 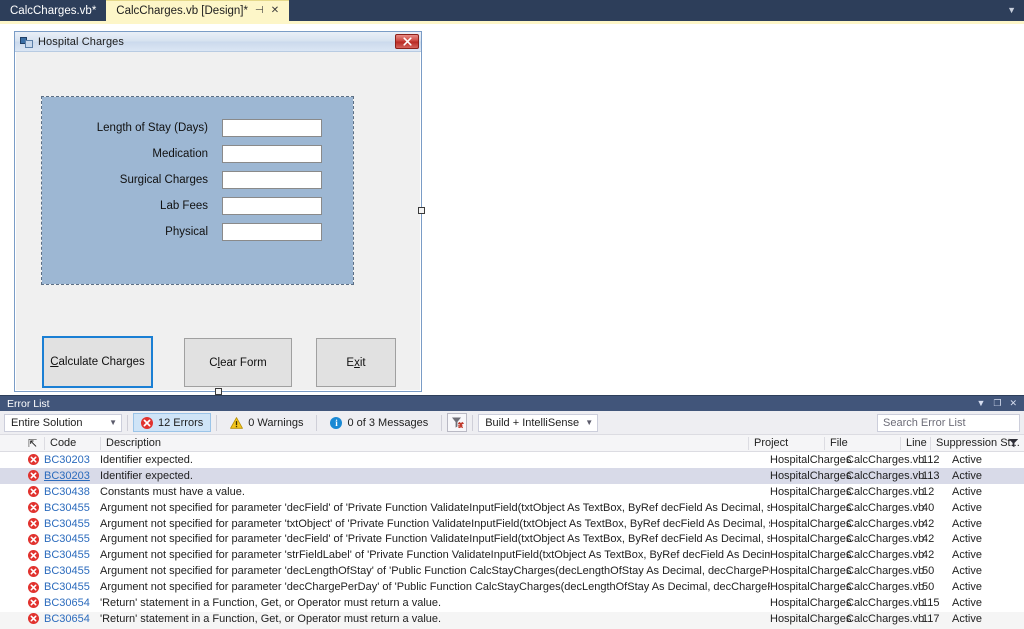 I want to click on form-close-button, so click(x=407, y=41).